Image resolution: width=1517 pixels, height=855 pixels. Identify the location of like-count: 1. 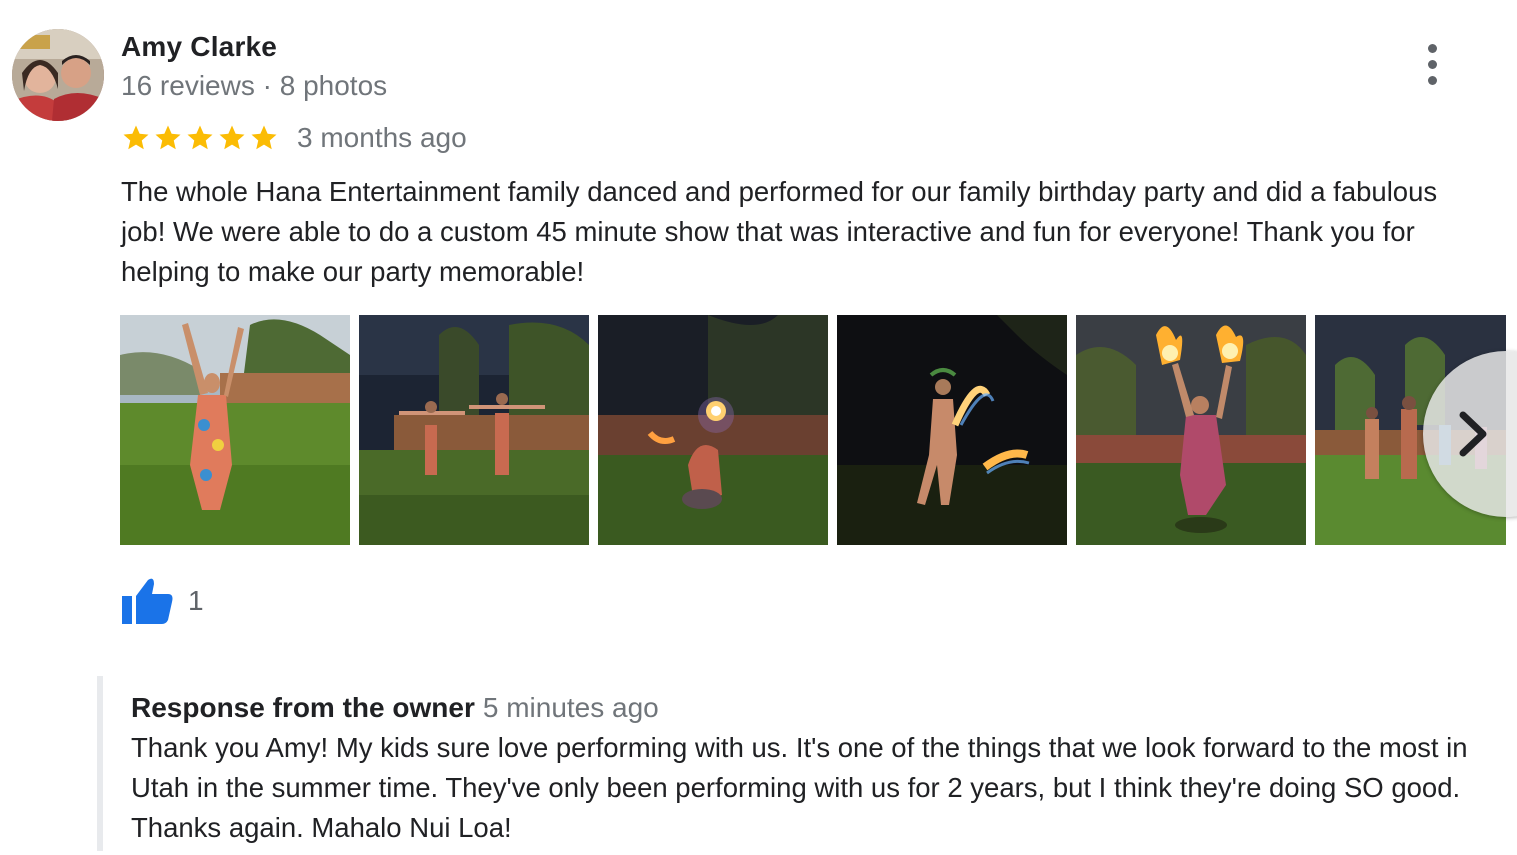
(196, 600).